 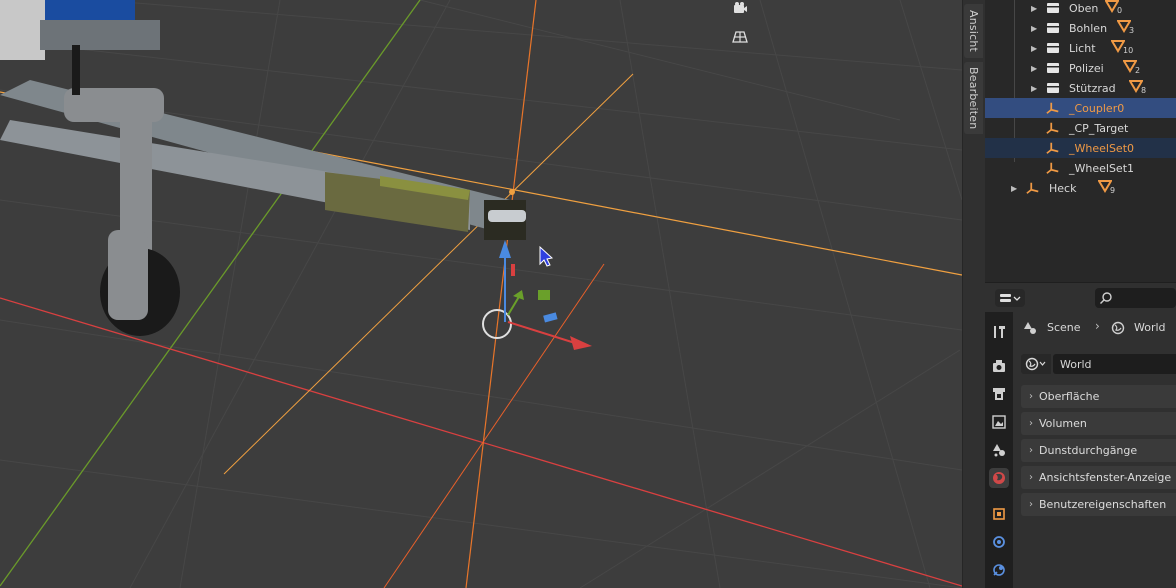 I want to click on outliner-row-label: Licht, so click(x=1082, y=48).